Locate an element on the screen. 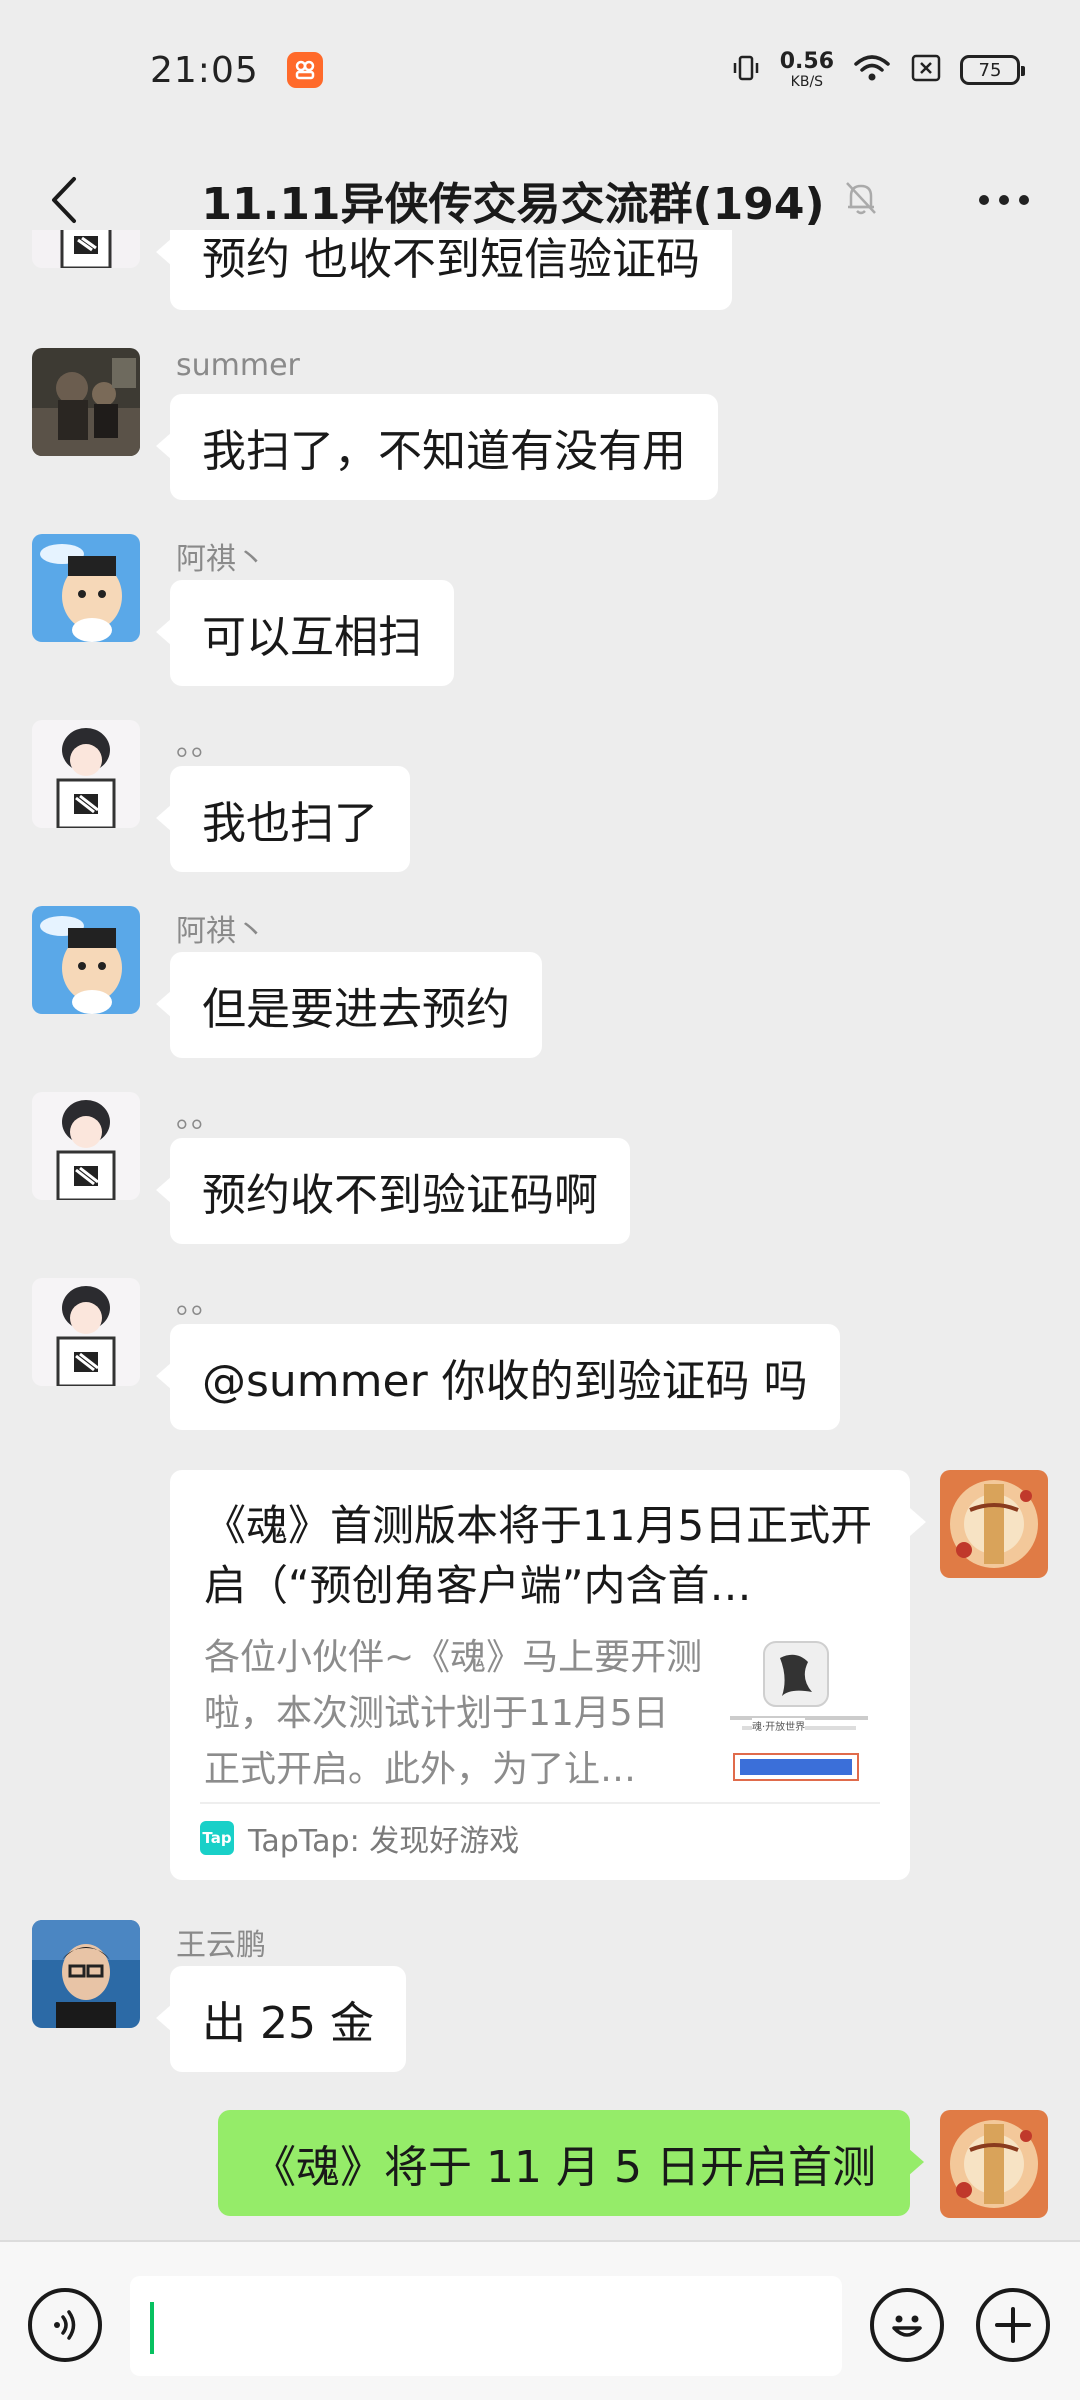 The width and height of the screenshot is (1080, 2400). network-speed: 0.56 KB/S is located at coordinates (806, 69).